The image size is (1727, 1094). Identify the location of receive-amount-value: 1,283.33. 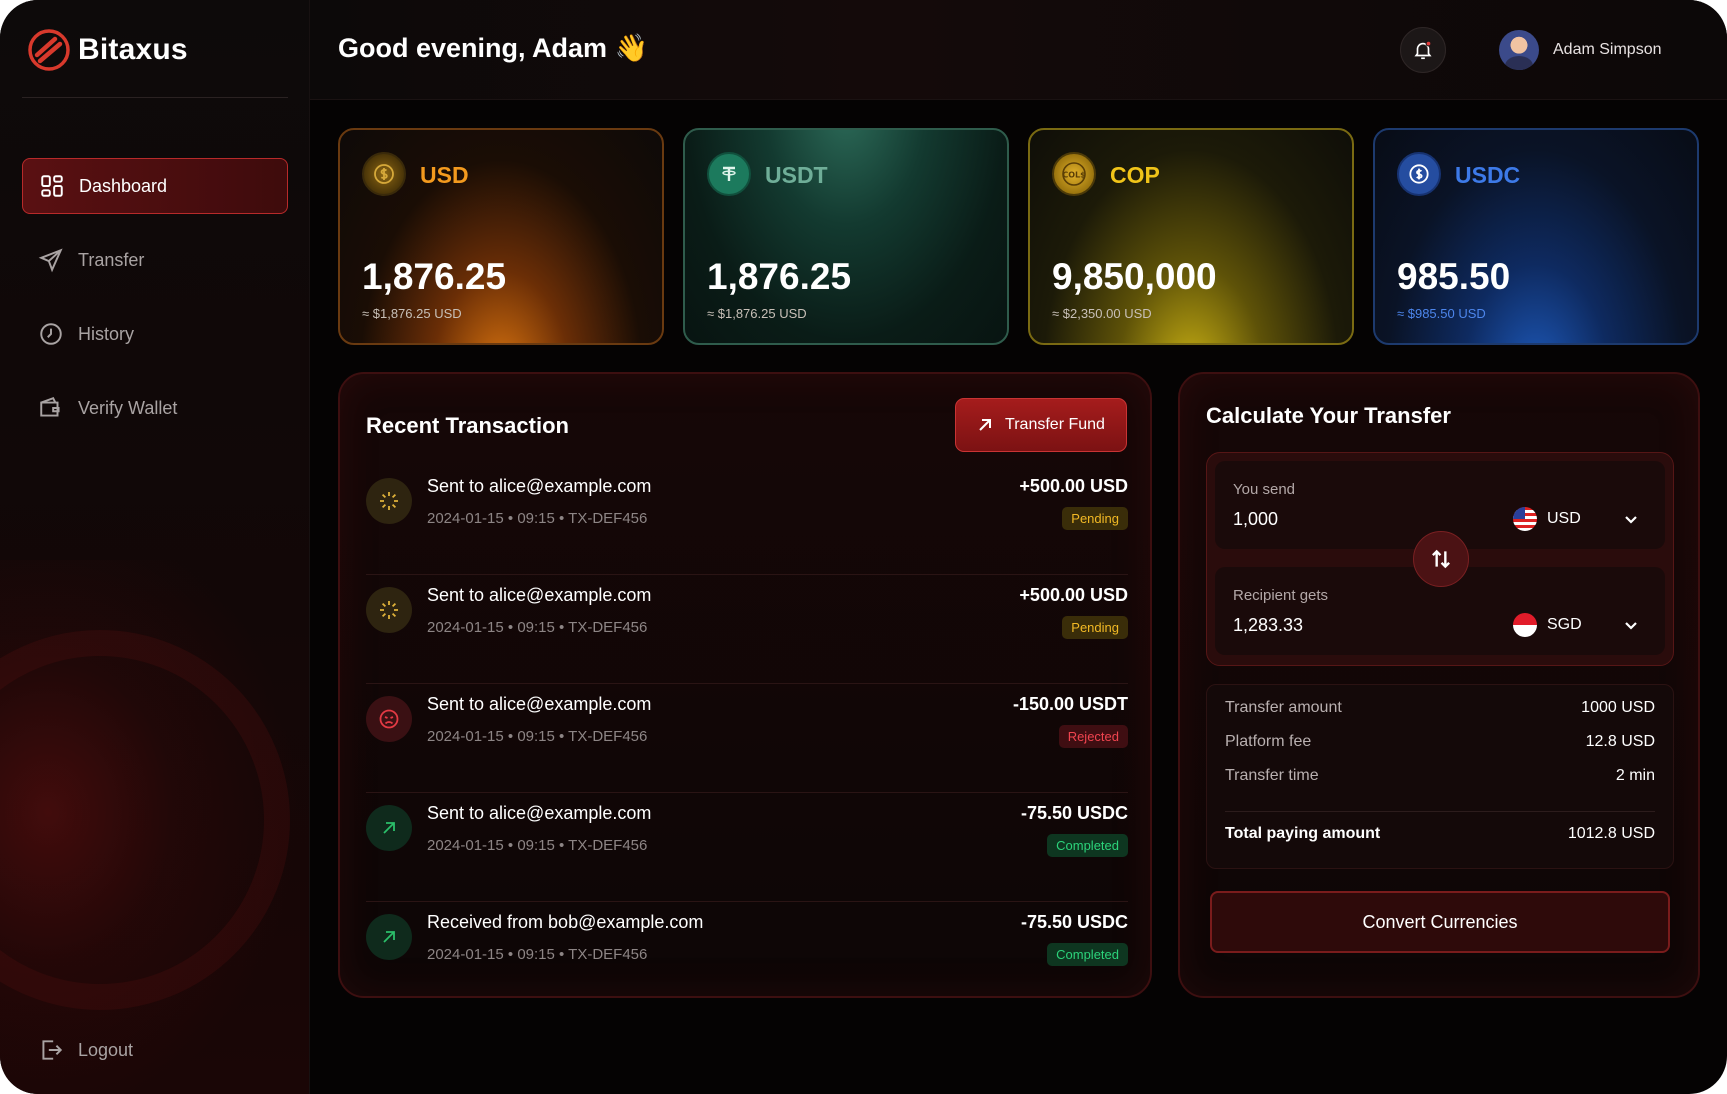
(1268, 625).